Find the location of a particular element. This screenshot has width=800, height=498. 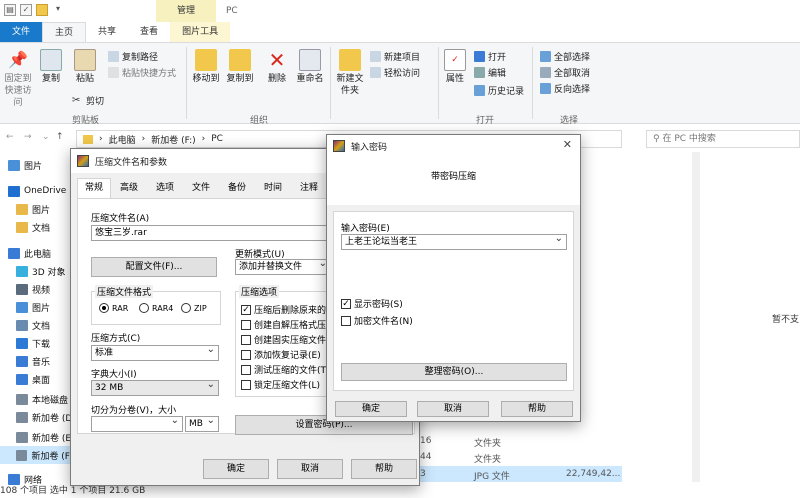

tab-comment: 注释 is located at coordinates (309, 188).